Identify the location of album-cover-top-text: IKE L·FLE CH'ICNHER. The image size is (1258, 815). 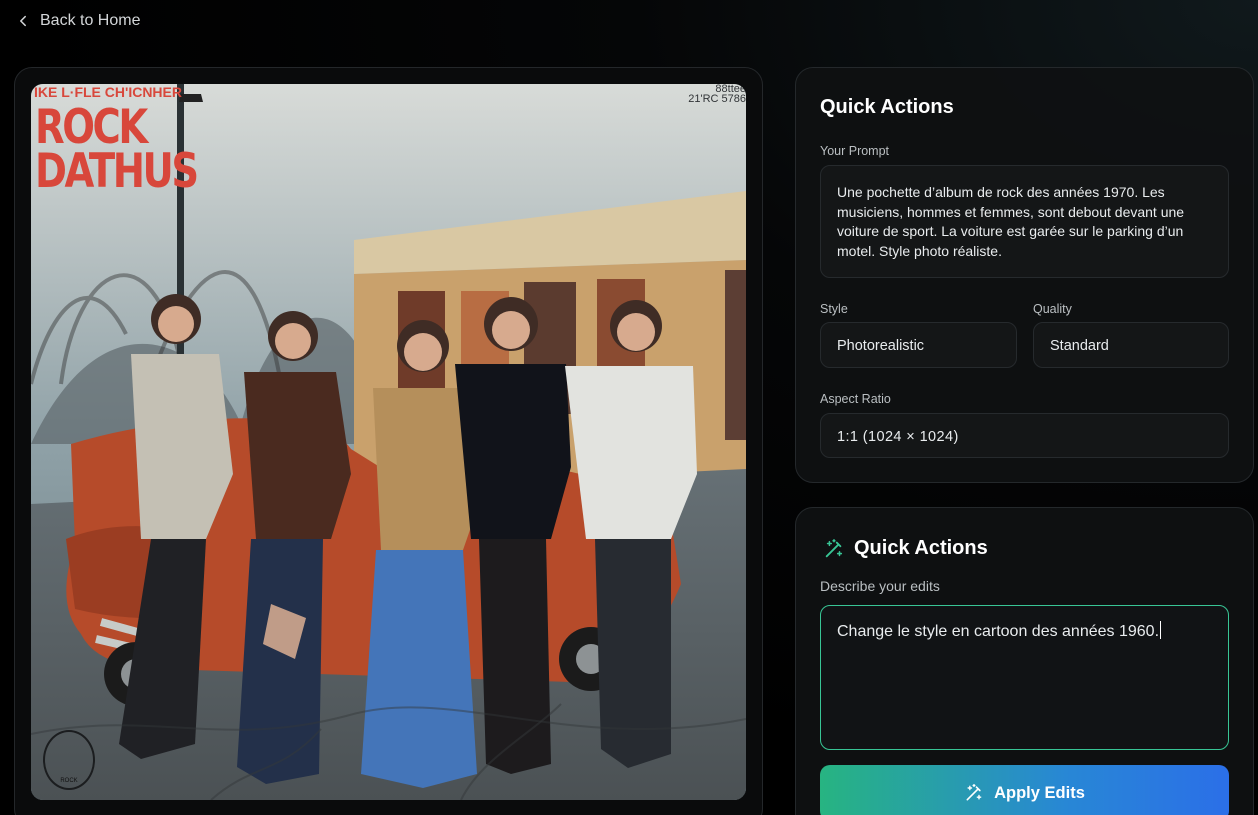
(108, 92).